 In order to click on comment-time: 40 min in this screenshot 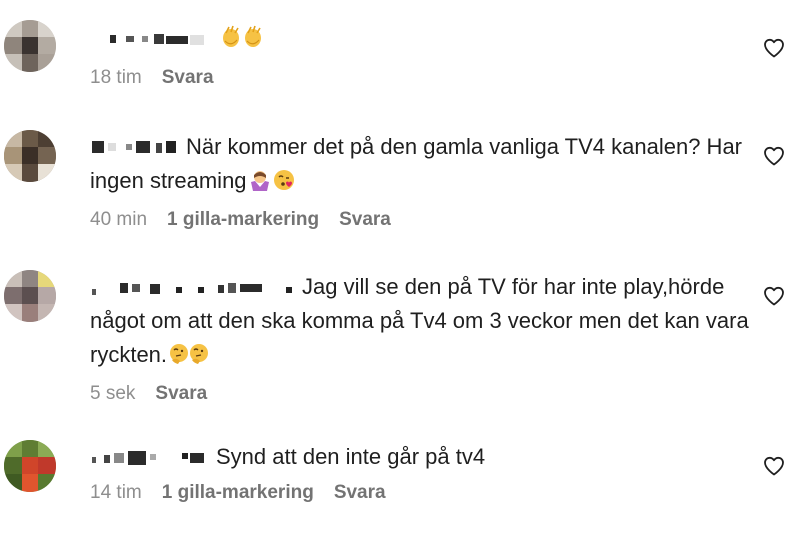, I will do `click(118, 220)`.